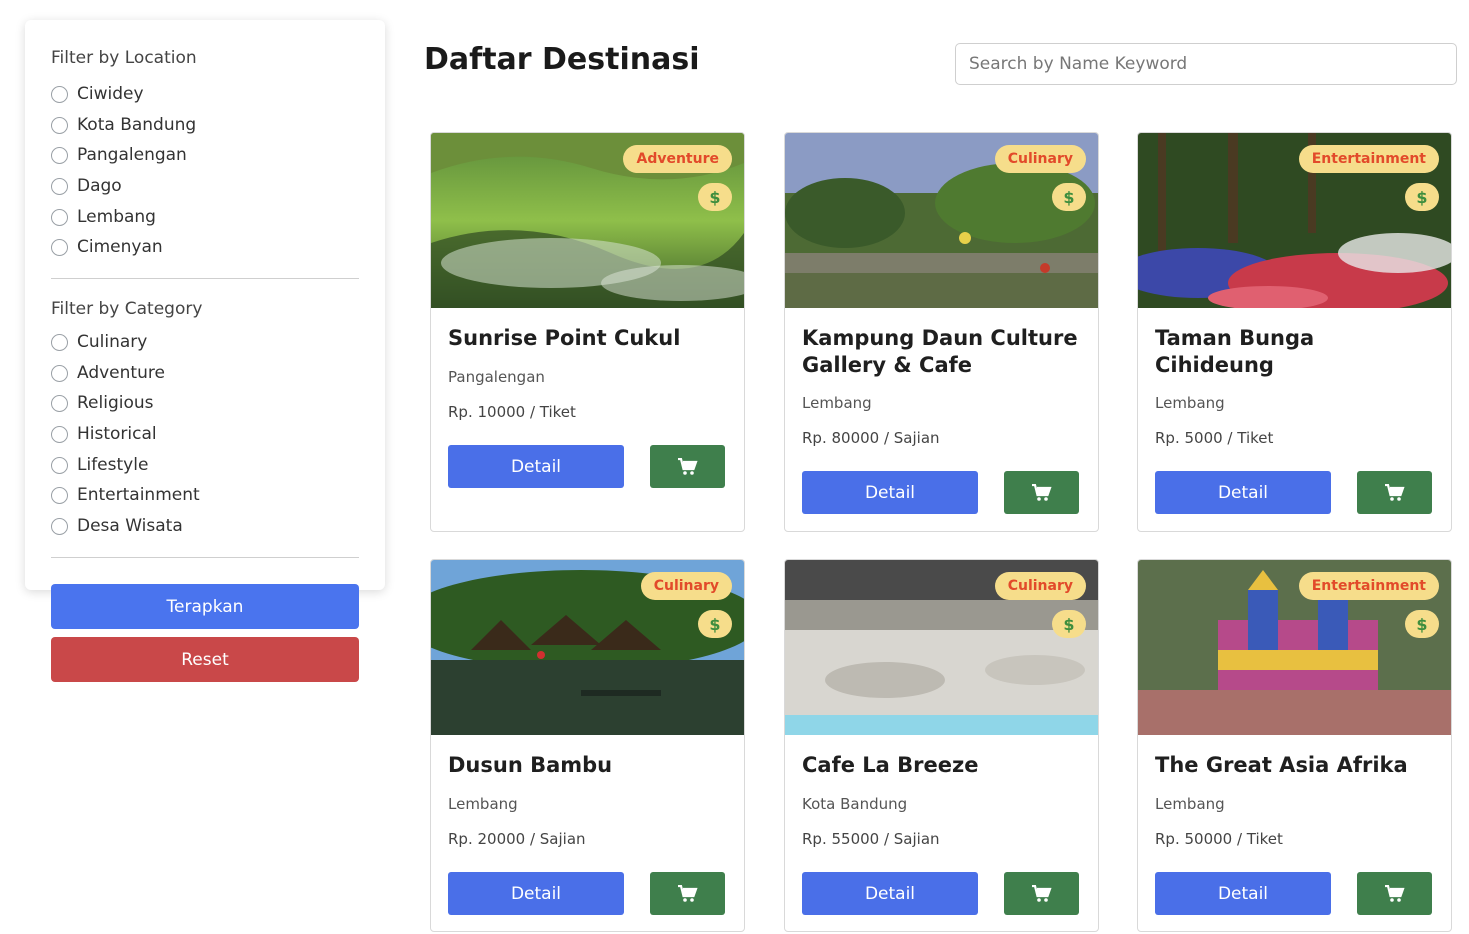 Image resolution: width=1469 pixels, height=934 pixels. I want to click on category-option-culinary: Culinary, so click(99, 342).